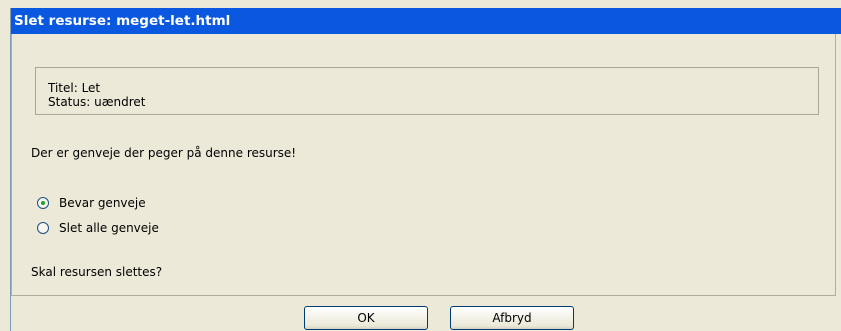 This screenshot has height=331, width=841. I want to click on radio-keep-shortcuts, so click(43, 203).